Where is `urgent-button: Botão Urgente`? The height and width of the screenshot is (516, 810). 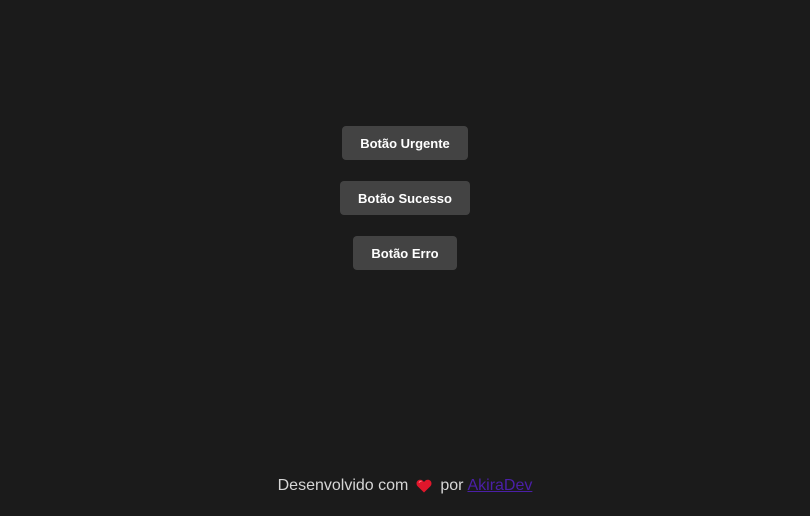
urgent-button: Botão Urgente is located at coordinates (405, 143).